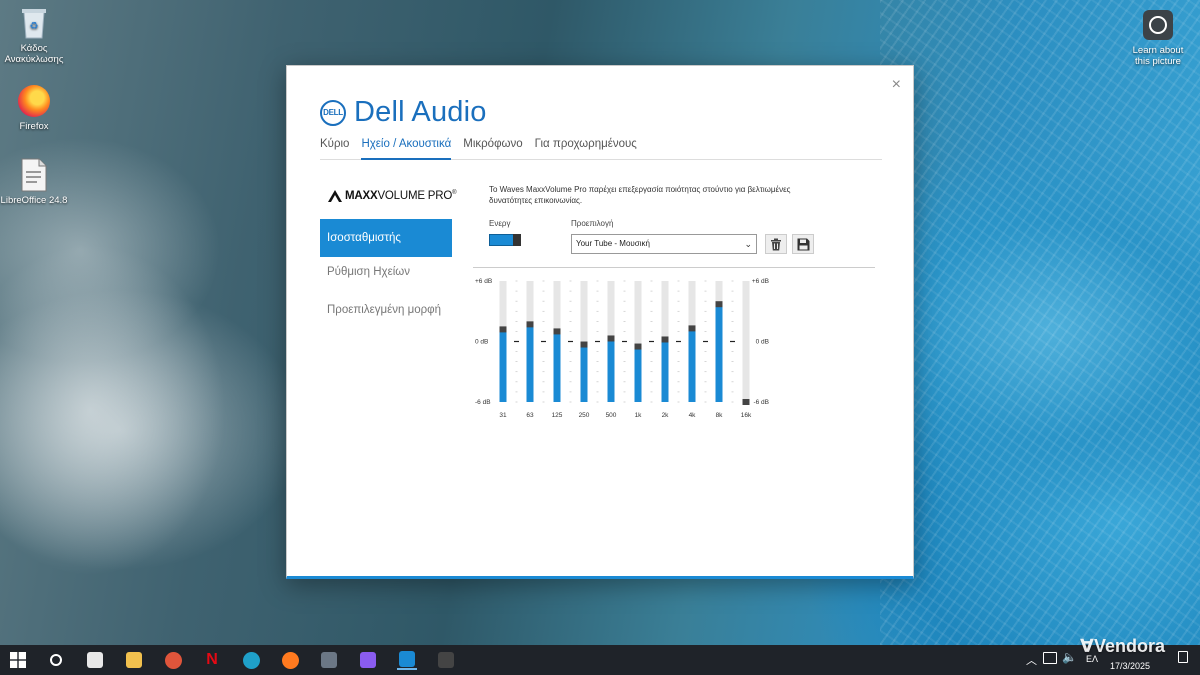 This screenshot has width=1200, height=675. Describe the element at coordinates (34, 200) in the screenshot. I see `desktop-icon-label: LibreOffice 24.8` at that location.